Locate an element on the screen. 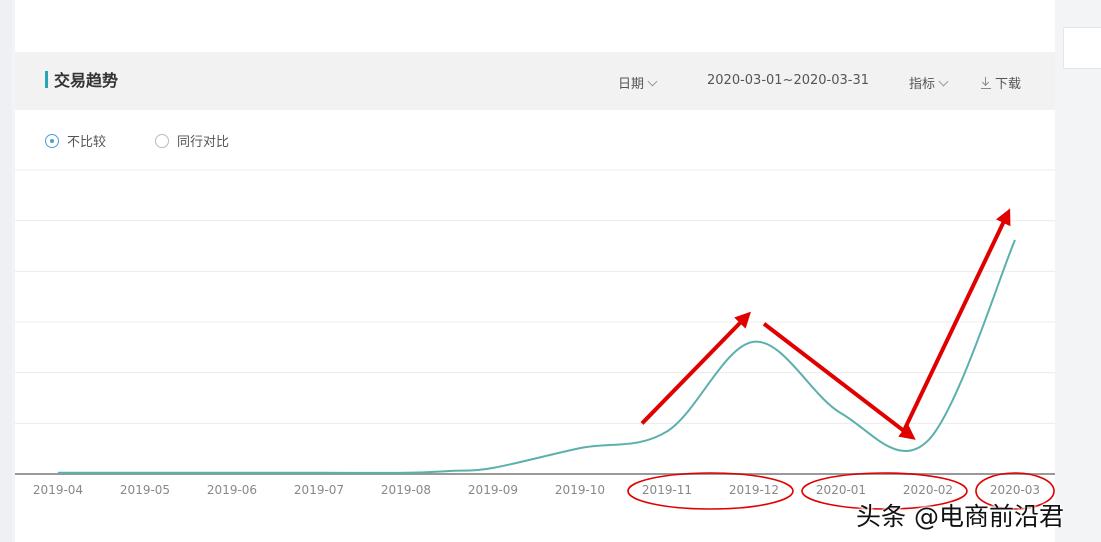 The image size is (1101, 542). watermark: 头条 @电商前沿君 is located at coordinates (960, 516).